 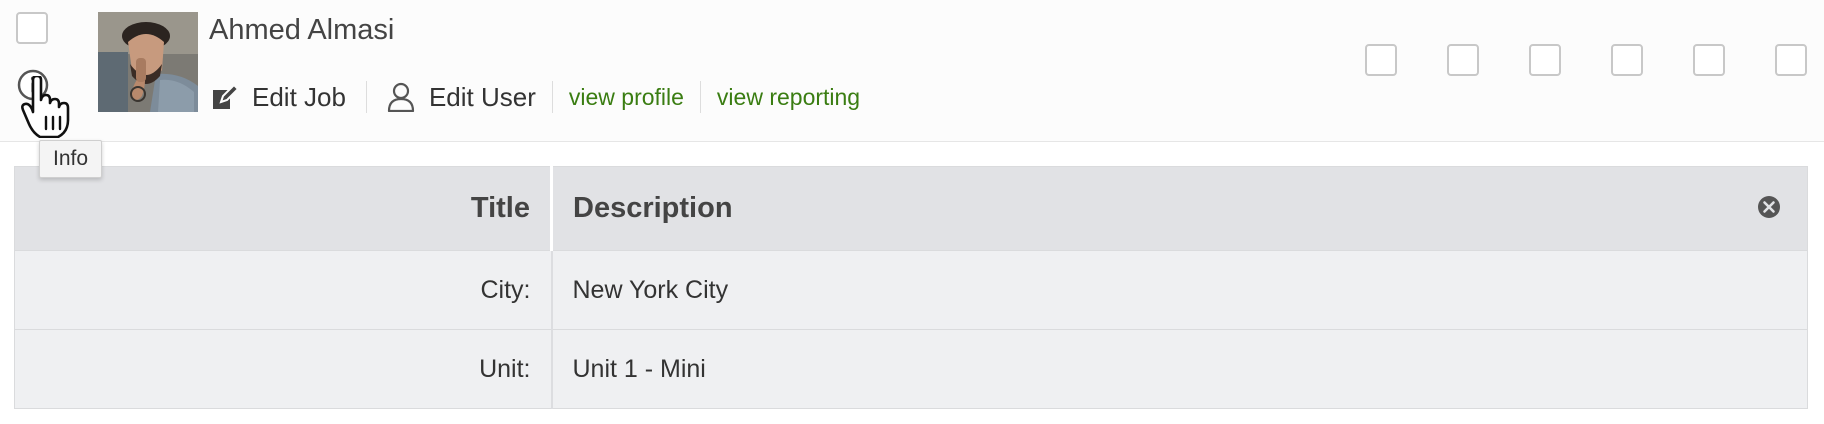 What do you see at coordinates (1769, 207) in the screenshot?
I see `close-icon` at bounding box center [1769, 207].